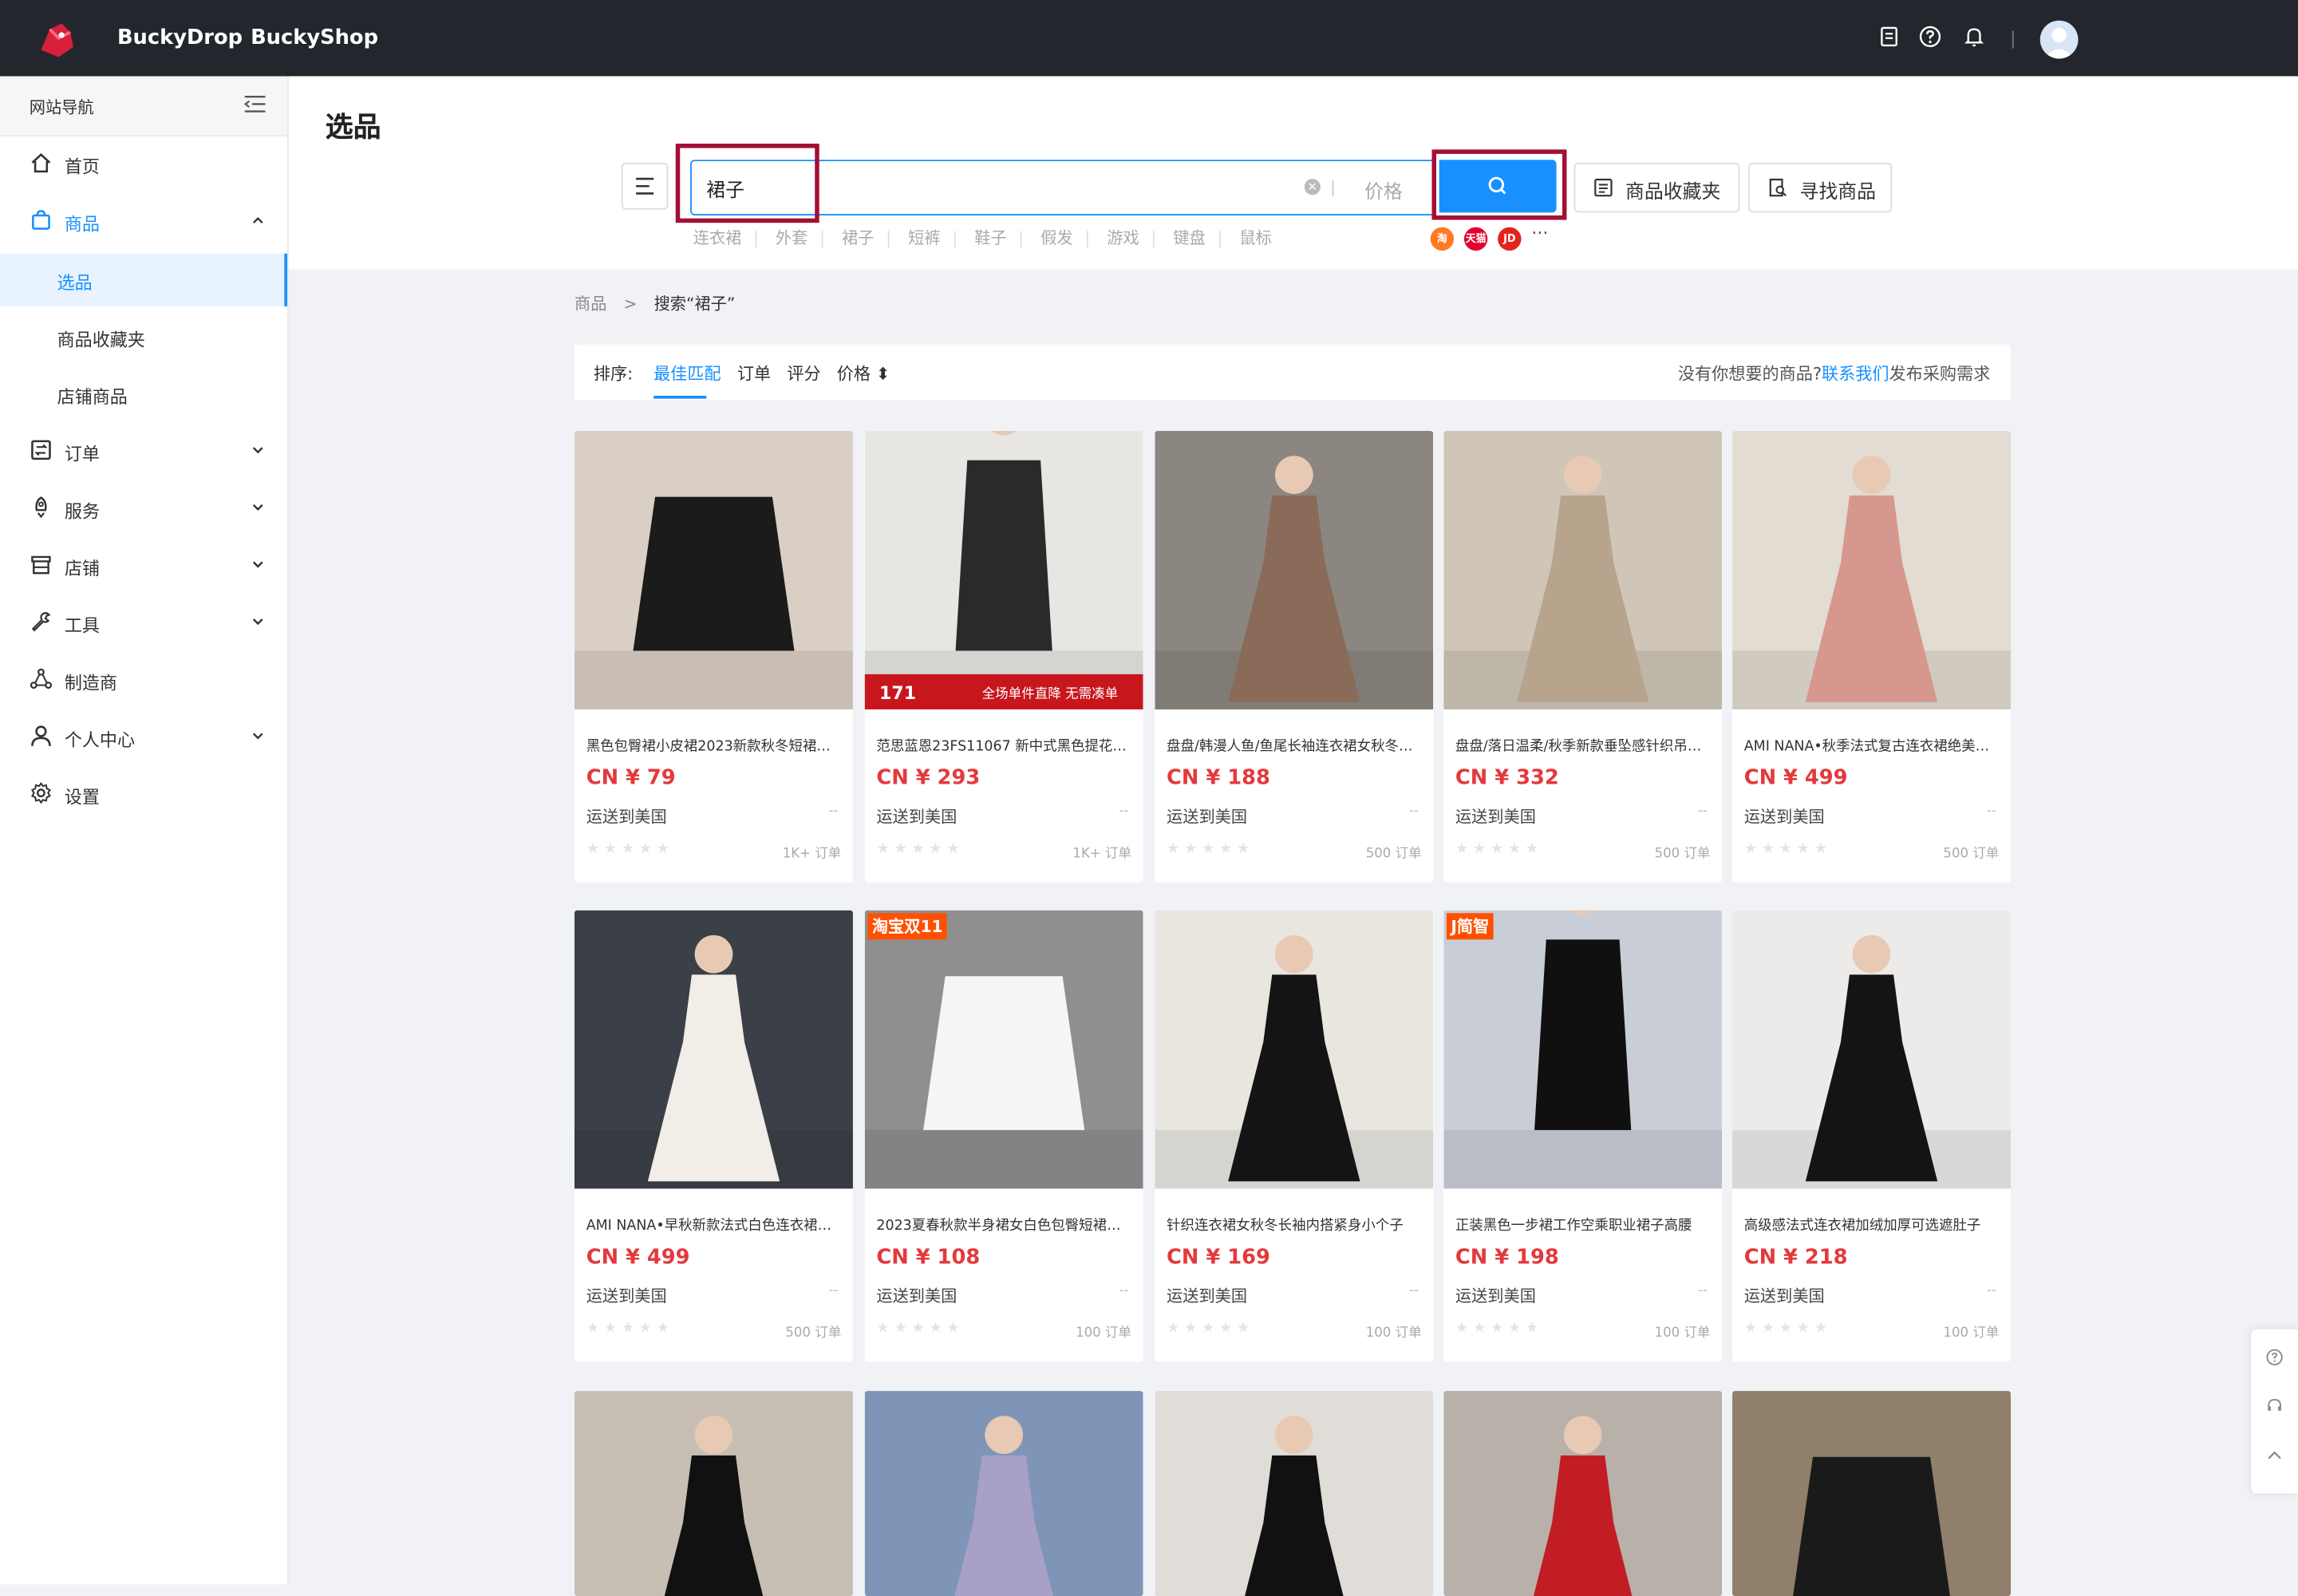  I want to click on sidebar-item-services: 服务, so click(144, 509).